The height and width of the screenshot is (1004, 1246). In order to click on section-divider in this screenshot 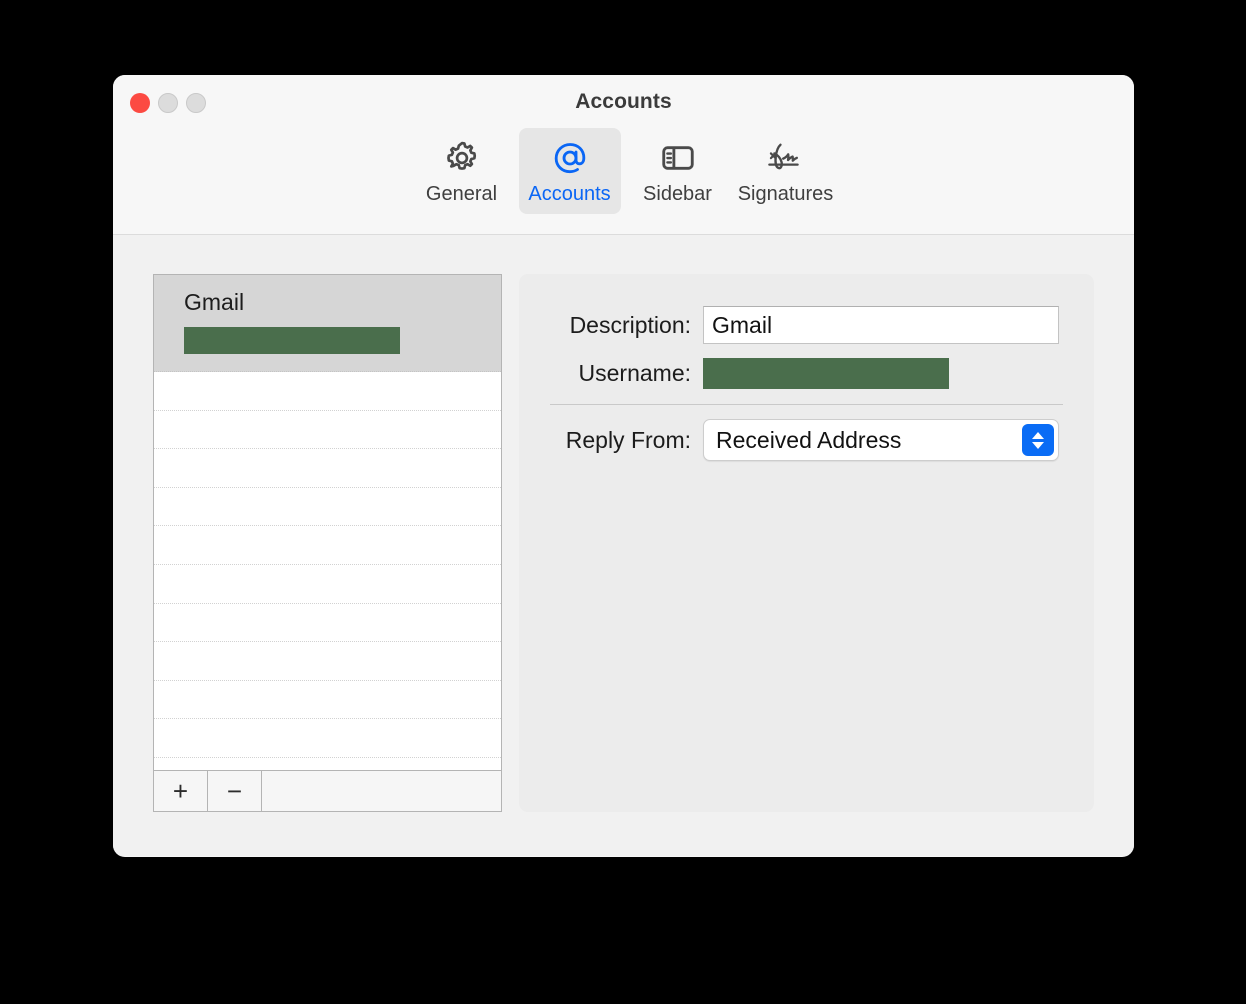, I will do `click(806, 404)`.